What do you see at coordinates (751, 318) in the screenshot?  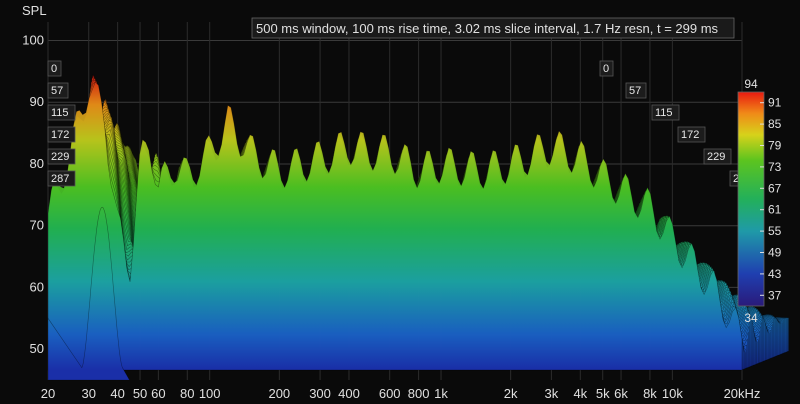 I see `colorbar-min-label: 34` at bounding box center [751, 318].